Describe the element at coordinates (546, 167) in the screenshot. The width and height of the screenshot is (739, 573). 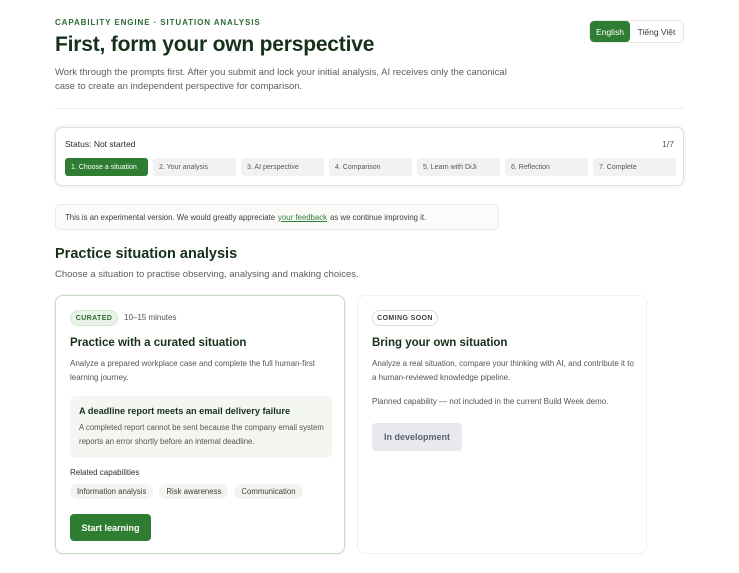
I see `step-reflection: 6. Reflection` at that location.